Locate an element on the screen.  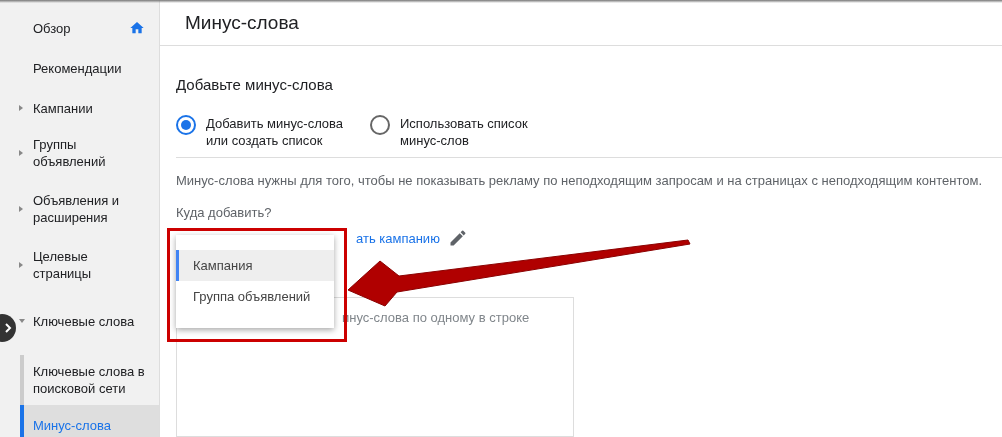
section-title: Добавьте минус-слова is located at coordinates (255, 84).